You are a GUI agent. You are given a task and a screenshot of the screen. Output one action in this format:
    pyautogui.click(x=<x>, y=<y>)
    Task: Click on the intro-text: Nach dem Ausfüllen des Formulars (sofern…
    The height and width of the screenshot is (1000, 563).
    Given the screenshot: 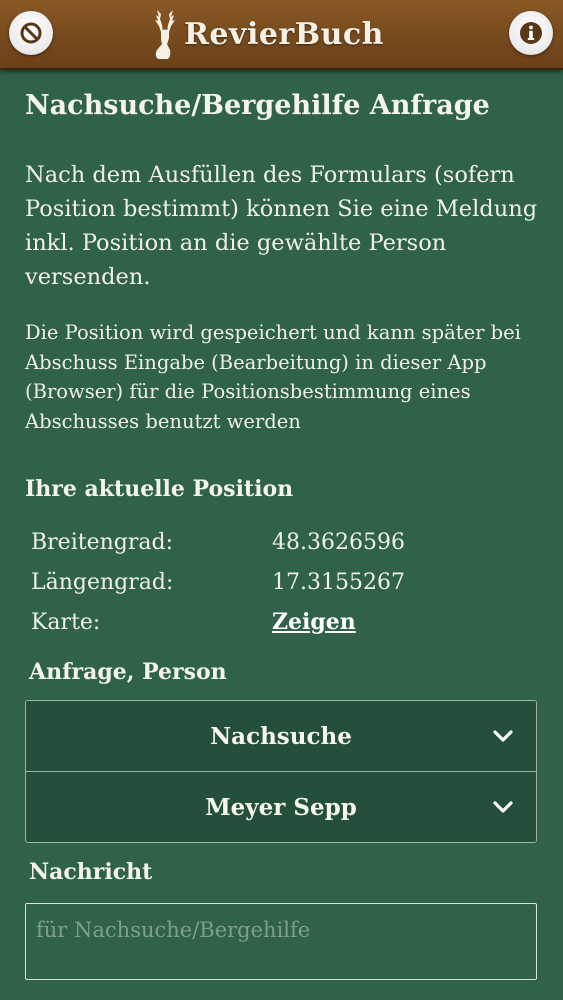 What is the action you would take?
    pyautogui.click(x=281, y=226)
    